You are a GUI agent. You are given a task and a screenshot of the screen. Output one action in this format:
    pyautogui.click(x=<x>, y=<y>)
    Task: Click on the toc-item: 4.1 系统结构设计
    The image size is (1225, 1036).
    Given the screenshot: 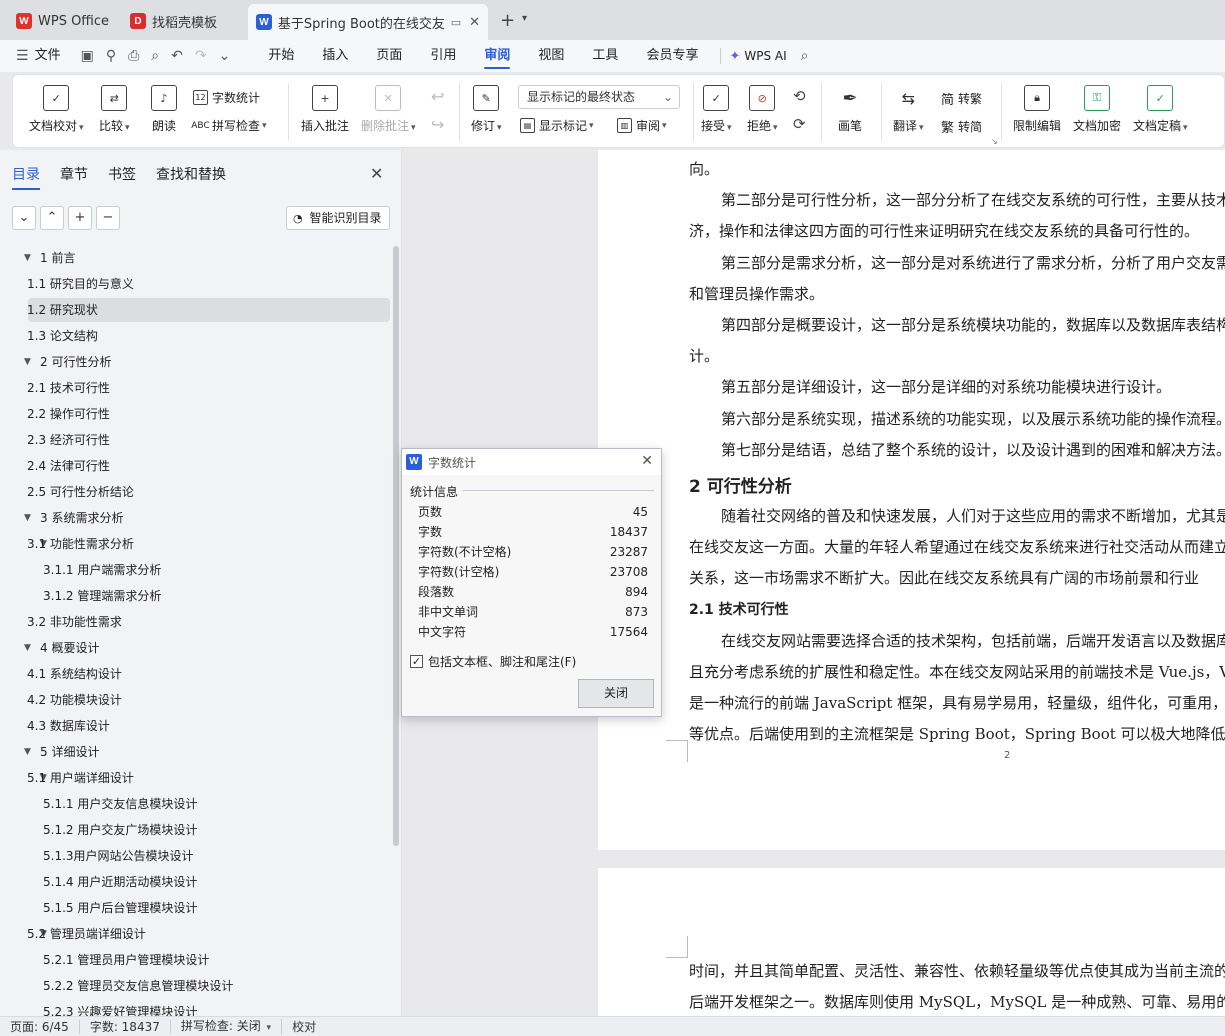 What is the action you would take?
    pyautogui.click(x=208, y=674)
    